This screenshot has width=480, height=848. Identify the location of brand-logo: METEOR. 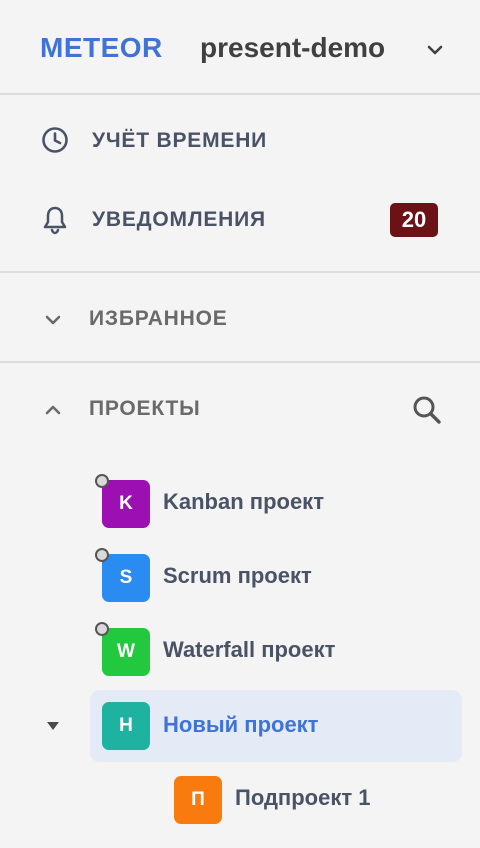
(101, 47).